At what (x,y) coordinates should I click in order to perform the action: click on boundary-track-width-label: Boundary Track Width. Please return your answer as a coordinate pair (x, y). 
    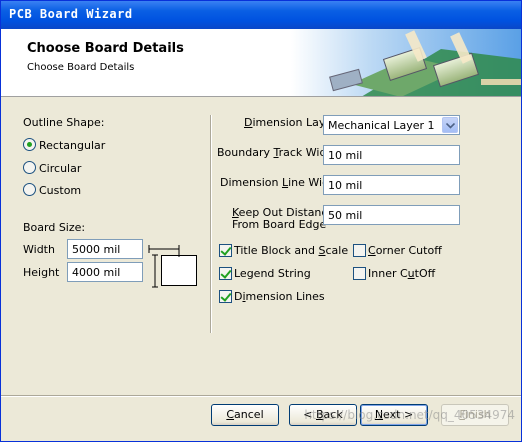
    Looking at the image, I should click on (277, 152).